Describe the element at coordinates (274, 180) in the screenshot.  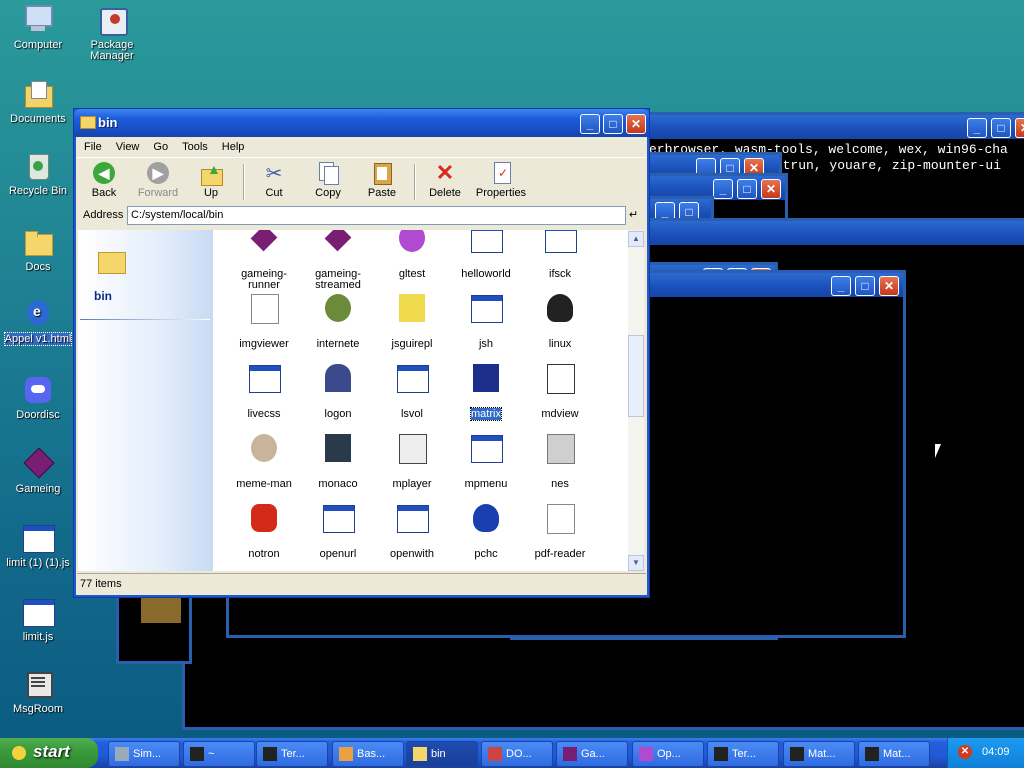
I see `cut-button: ✂ Cut` at that location.